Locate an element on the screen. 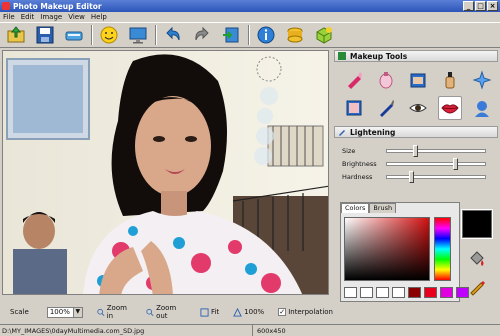 The height and width of the screenshot is (336, 500). pencil-icon is located at coordinates (477, 287).